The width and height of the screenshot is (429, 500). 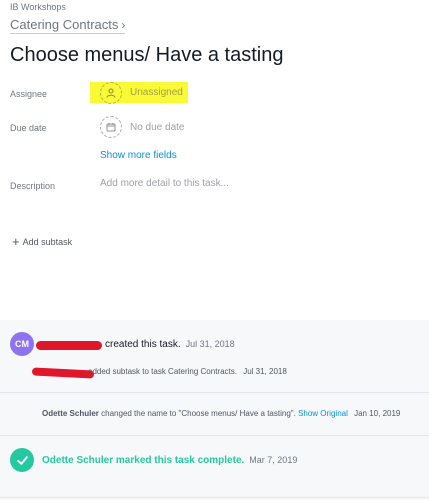 I want to click on calendar-icon, so click(x=111, y=127).